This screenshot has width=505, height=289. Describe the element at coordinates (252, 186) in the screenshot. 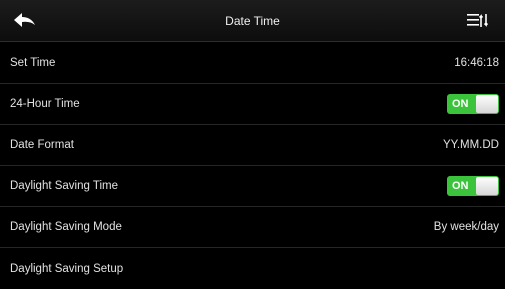

I see `daylight-saving-time-row: Daylight Saving Time ON` at that location.